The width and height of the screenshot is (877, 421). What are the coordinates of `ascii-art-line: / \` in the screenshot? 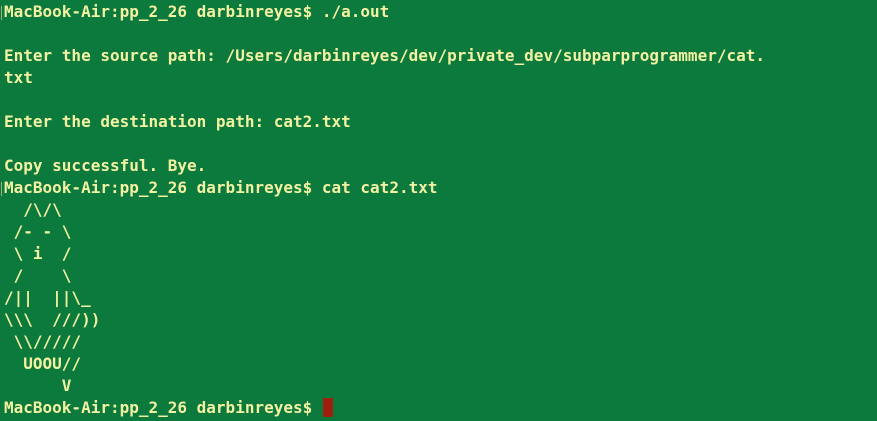 It's located at (38, 275).